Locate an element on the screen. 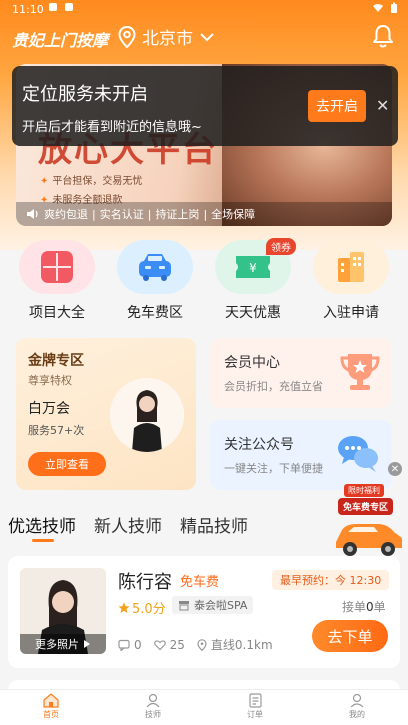 The height and width of the screenshot is (725, 408). place-order-button: 去下单 is located at coordinates (350, 636).